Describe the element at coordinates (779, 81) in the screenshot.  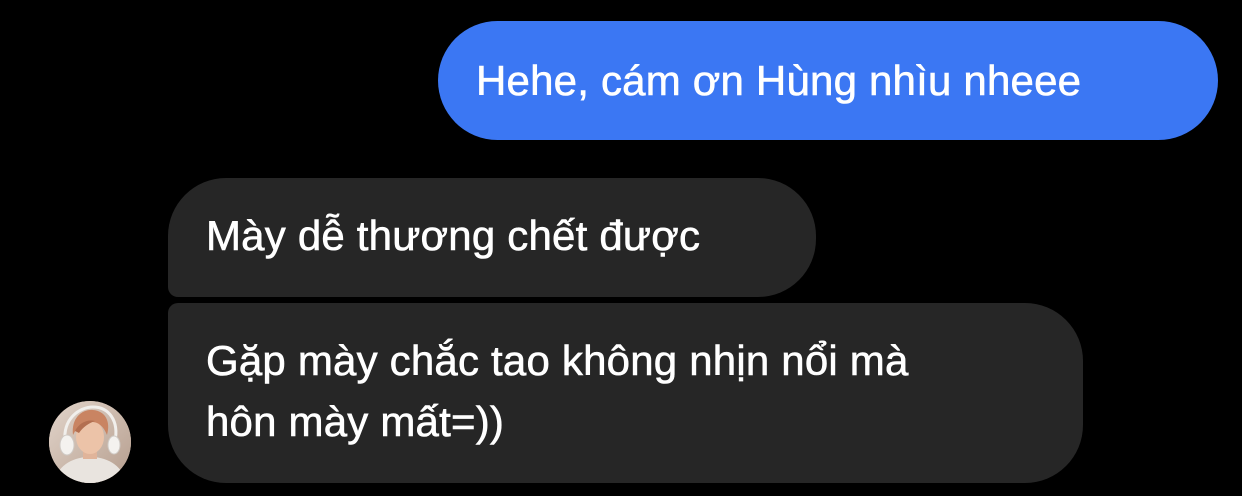
I see `message-text: Hehe, cám ơn Hùng nhìu nheee` at that location.